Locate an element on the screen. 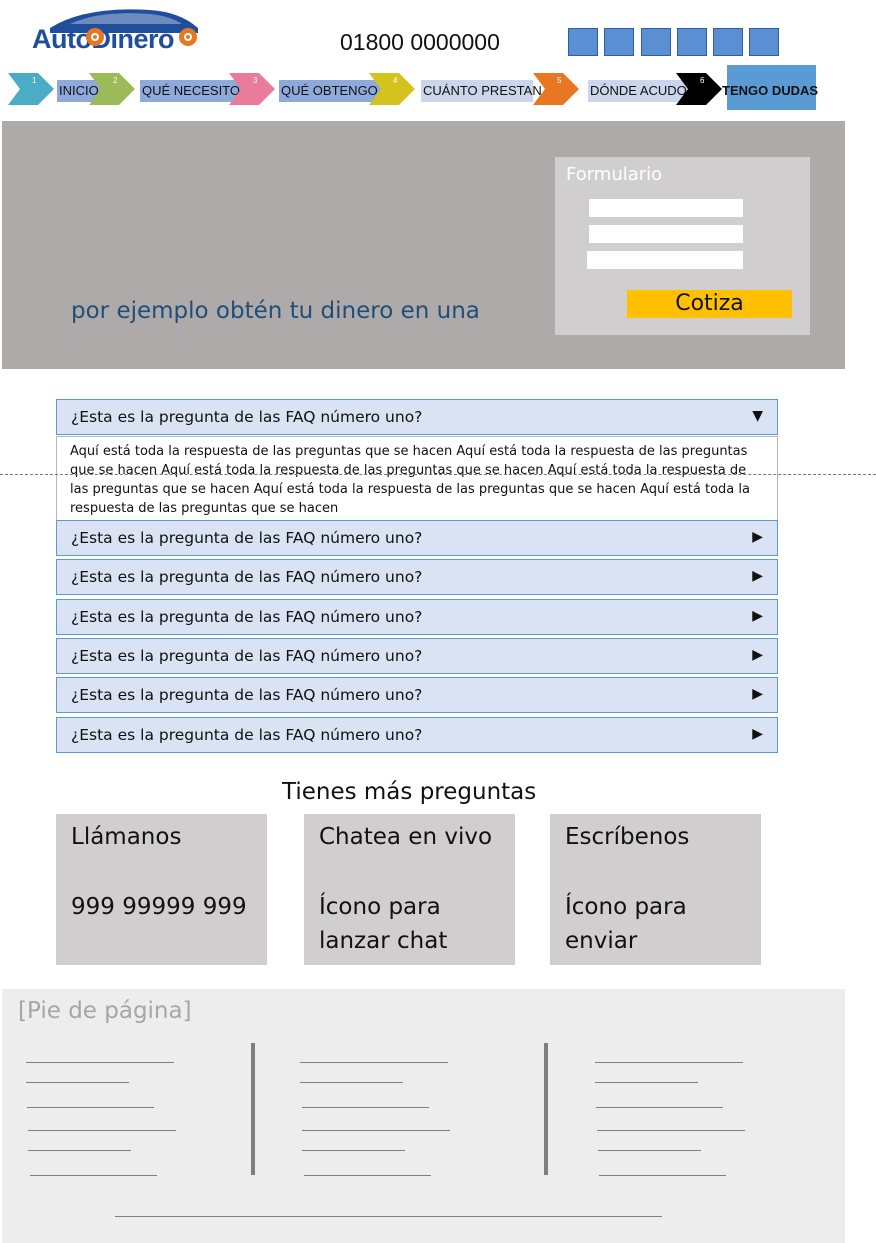 Image resolution: width=876 pixels, height=1243 pixels. nav-item-2: QUÉ NECESITO is located at coordinates (191, 91).